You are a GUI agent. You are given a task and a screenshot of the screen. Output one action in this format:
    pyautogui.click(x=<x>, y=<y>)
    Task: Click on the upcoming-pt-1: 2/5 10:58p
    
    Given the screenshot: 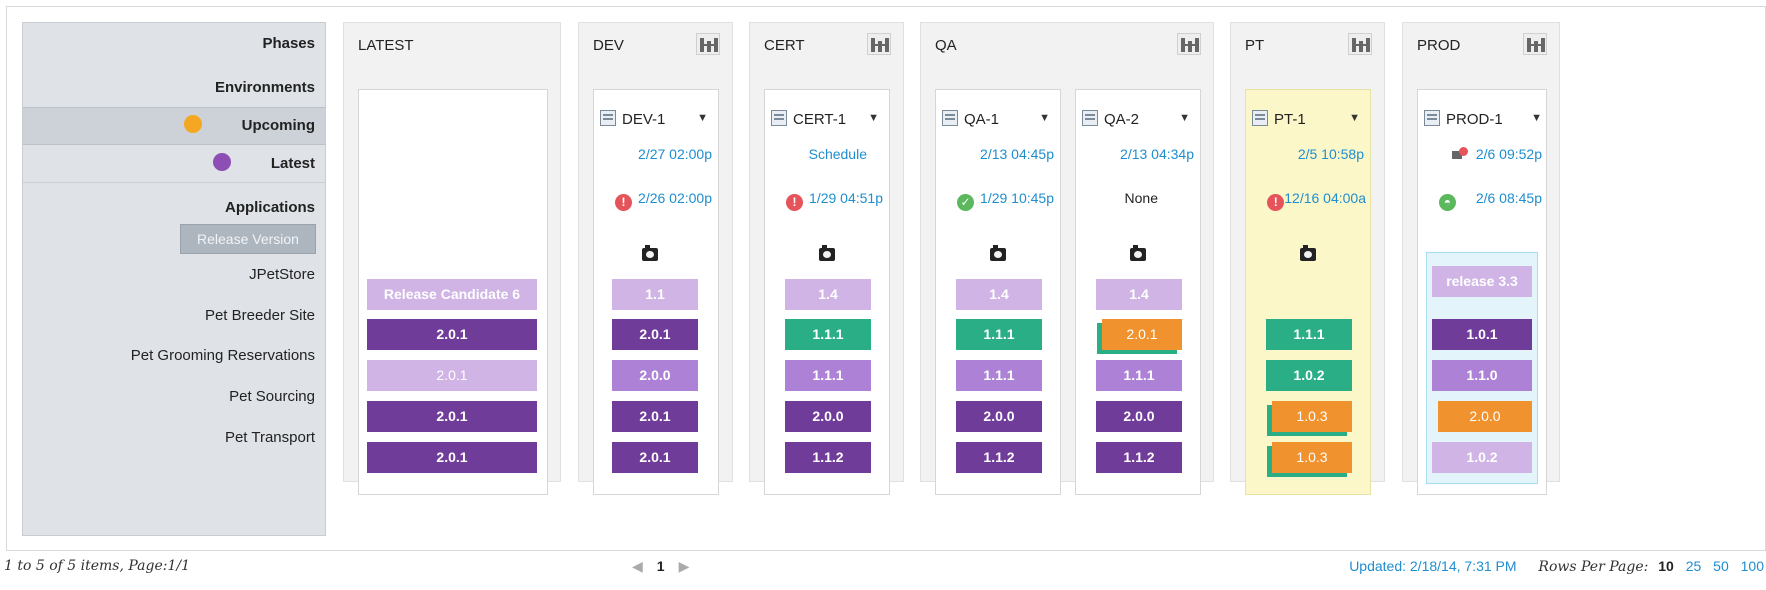 What is the action you would take?
    pyautogui.click(x=1331, y=154)
    